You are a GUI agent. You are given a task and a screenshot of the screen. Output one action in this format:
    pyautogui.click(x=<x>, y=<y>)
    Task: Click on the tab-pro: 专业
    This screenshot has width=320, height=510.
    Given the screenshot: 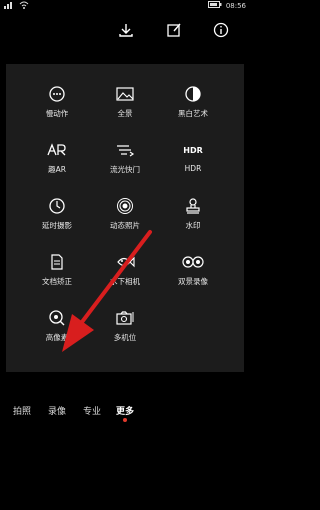 What is the action you would take?
    pyautogui.click(x=92, y=410)
    